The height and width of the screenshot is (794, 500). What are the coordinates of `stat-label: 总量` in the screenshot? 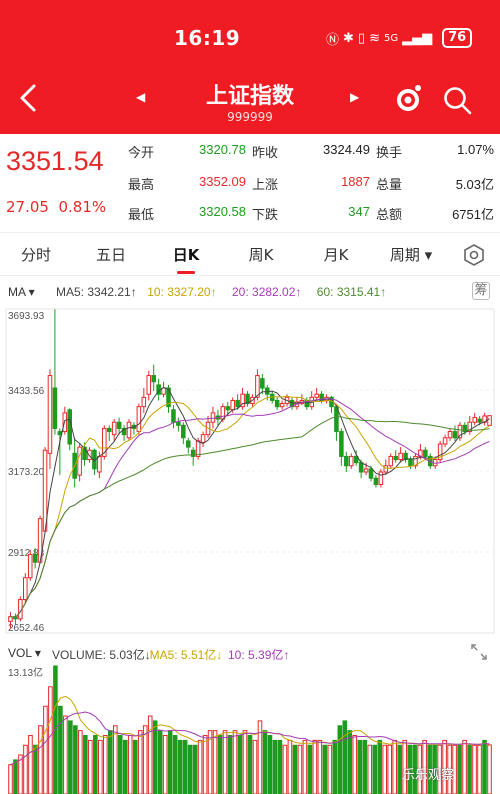 It's located at (389, 185).